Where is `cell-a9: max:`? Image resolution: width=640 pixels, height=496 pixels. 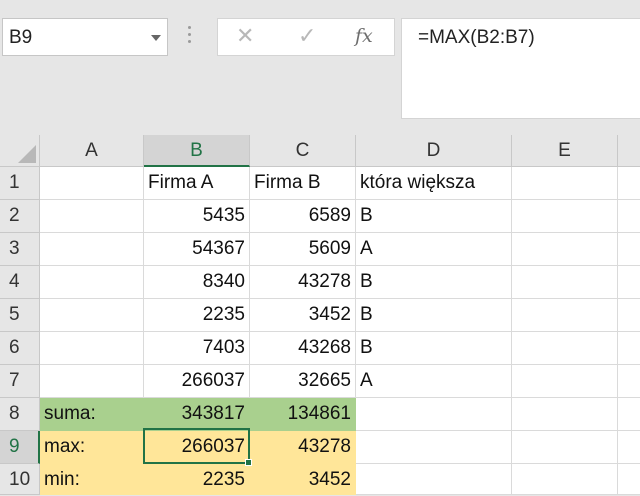
cell-a9: max: is located at coordinates (92, 447).